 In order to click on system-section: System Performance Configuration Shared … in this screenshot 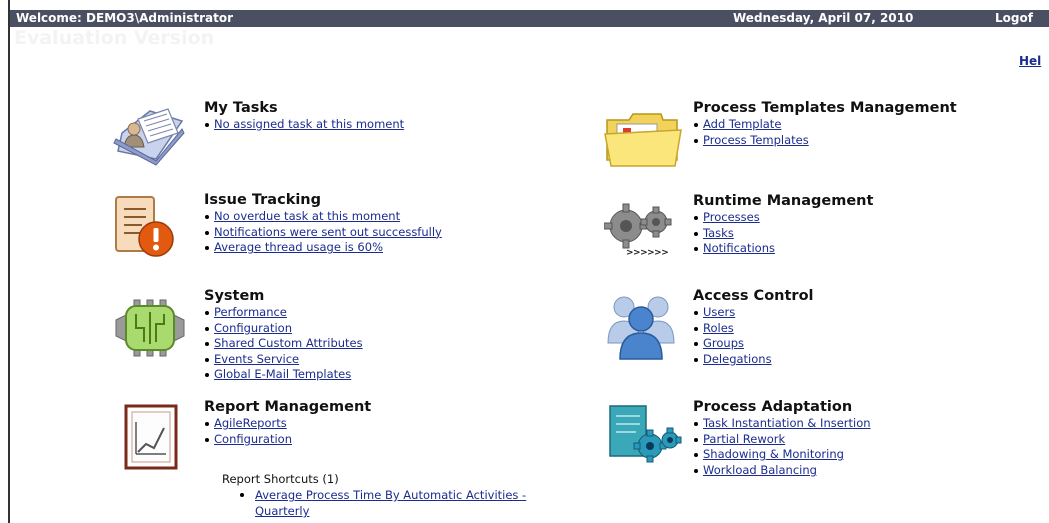, I will do `click(283, 335)`.